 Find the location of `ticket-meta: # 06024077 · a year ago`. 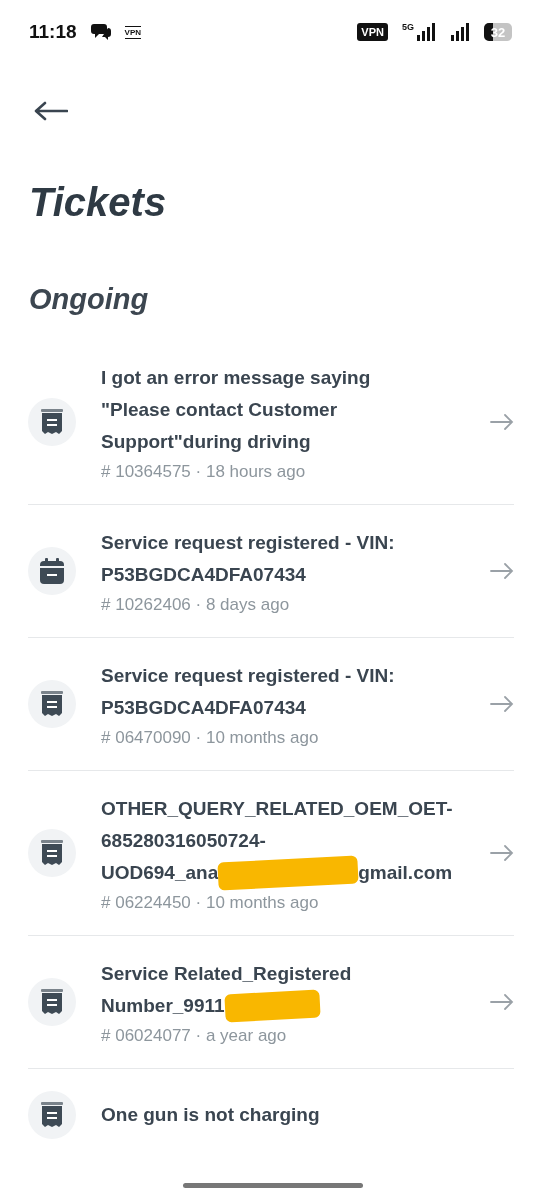

ticket-meta: # 06024077 · a year ago is located at coordinates (194, 1036).